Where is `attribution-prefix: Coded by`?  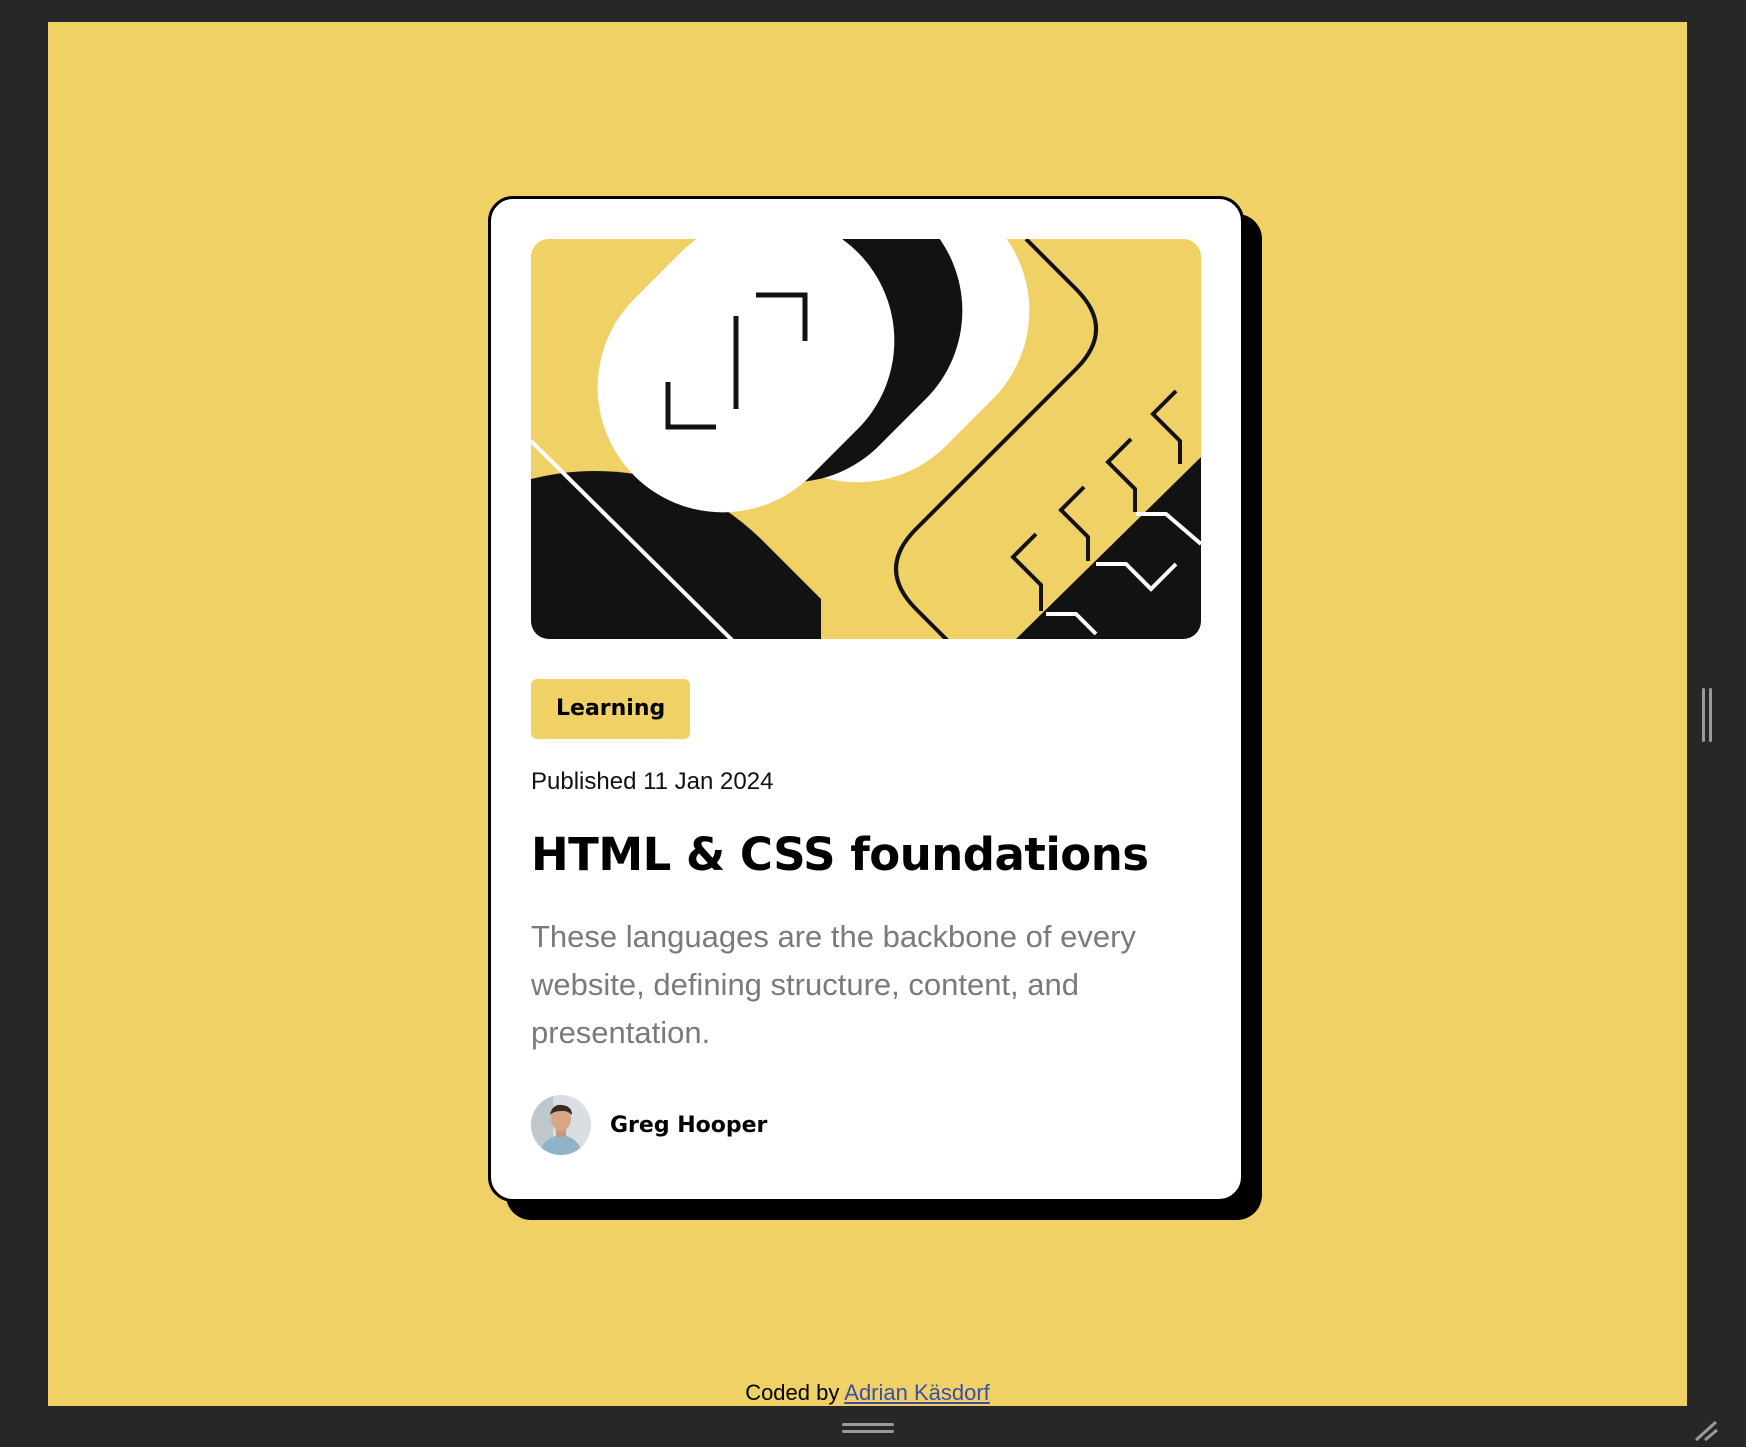 attribution-prefix: Coded by is located at coordinates (795, 1392).